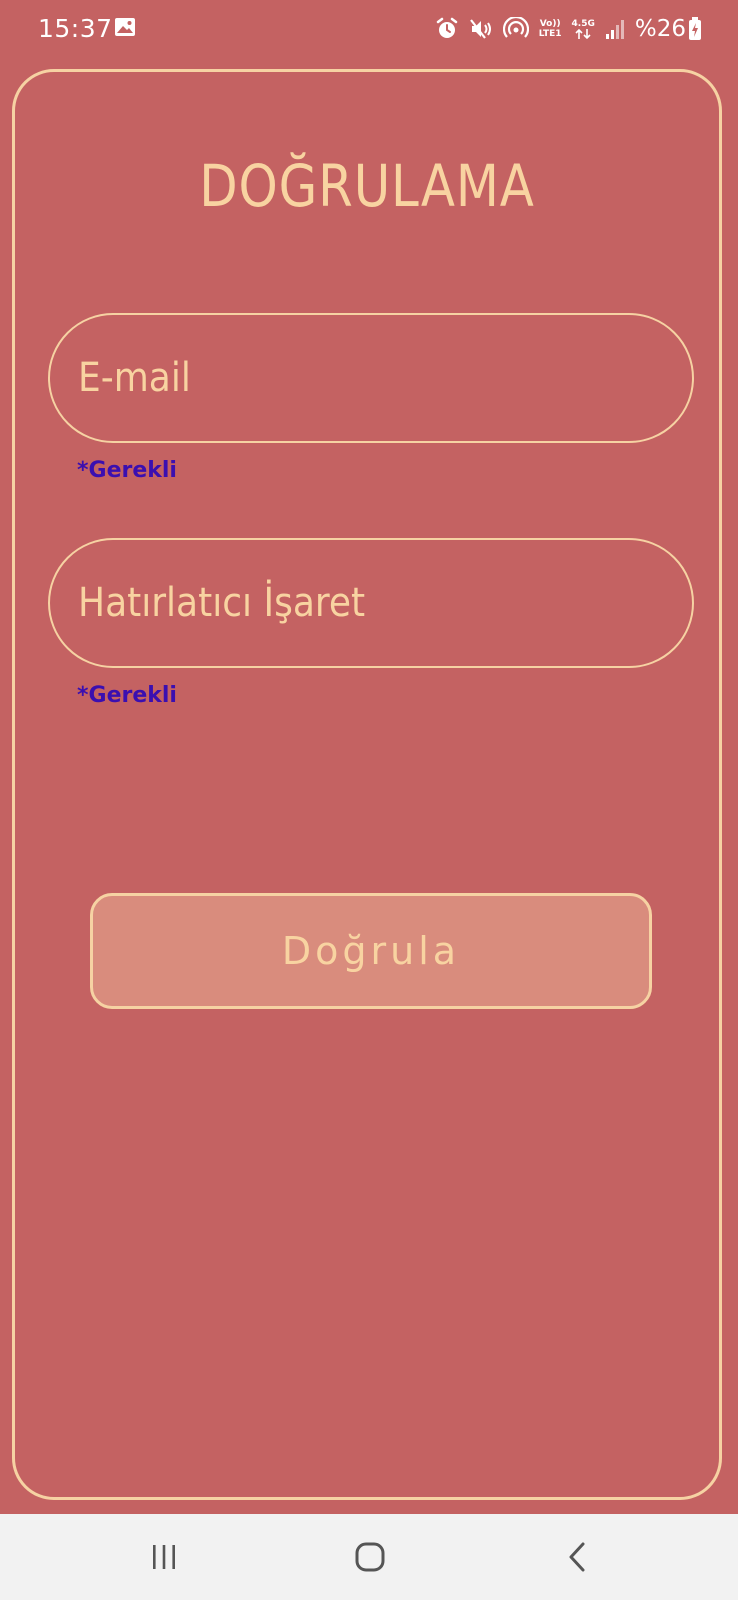  Describe the element at coordinates (369, 29) in the screenshot. I see `status-bar: 15:37 Vo)) LTE1 4.5G %26` at that location.